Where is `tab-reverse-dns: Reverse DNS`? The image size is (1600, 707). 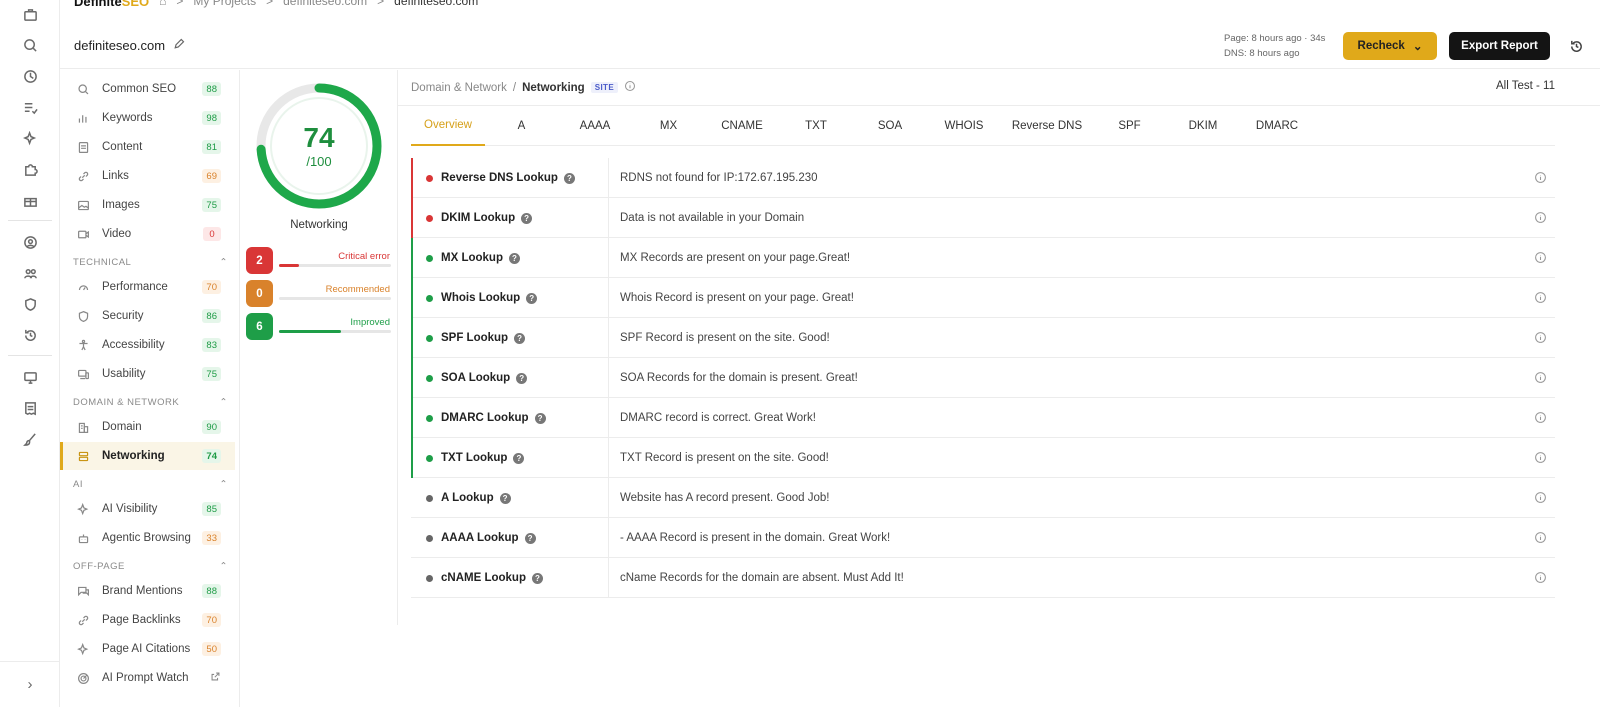
tab-reverse-dns: Reverse DNS is located at coordinates (1047, 126).